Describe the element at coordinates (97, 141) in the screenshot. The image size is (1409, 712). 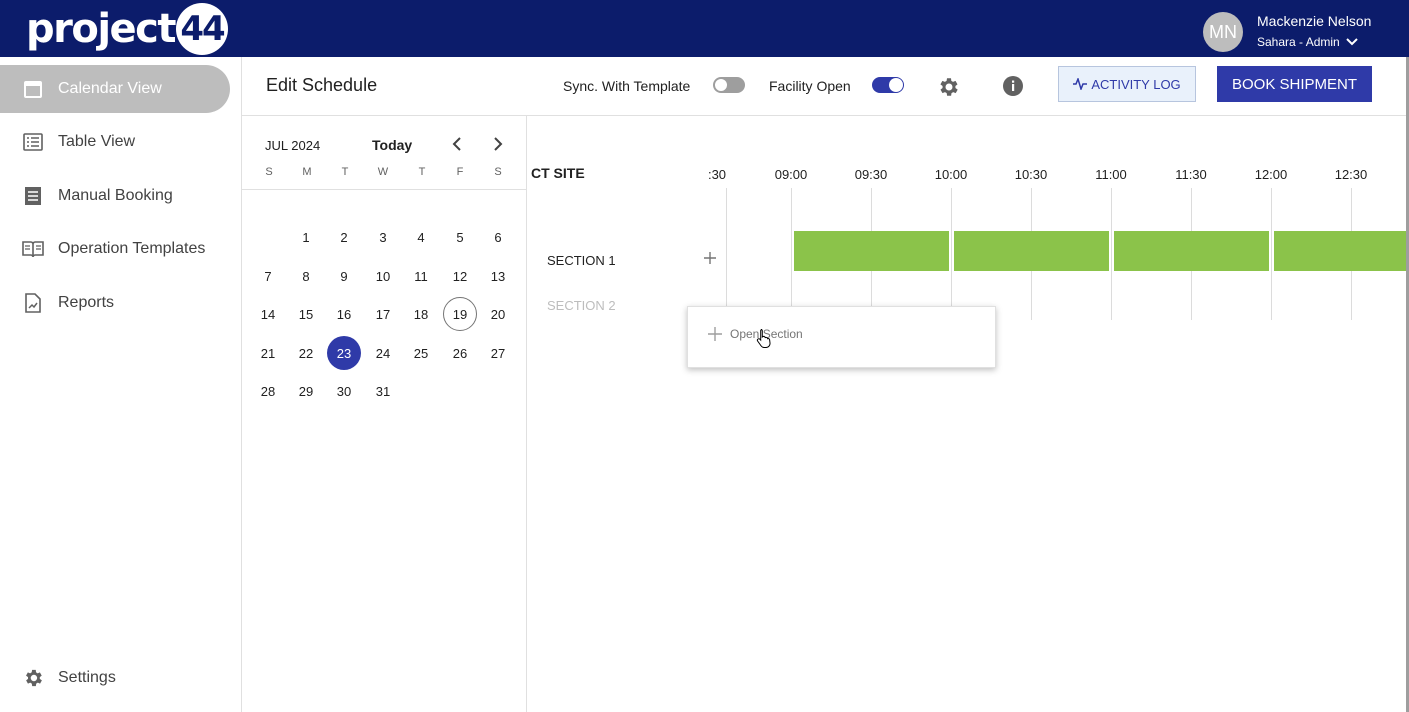
I see `sidebar-item-label: Table View` at that location.